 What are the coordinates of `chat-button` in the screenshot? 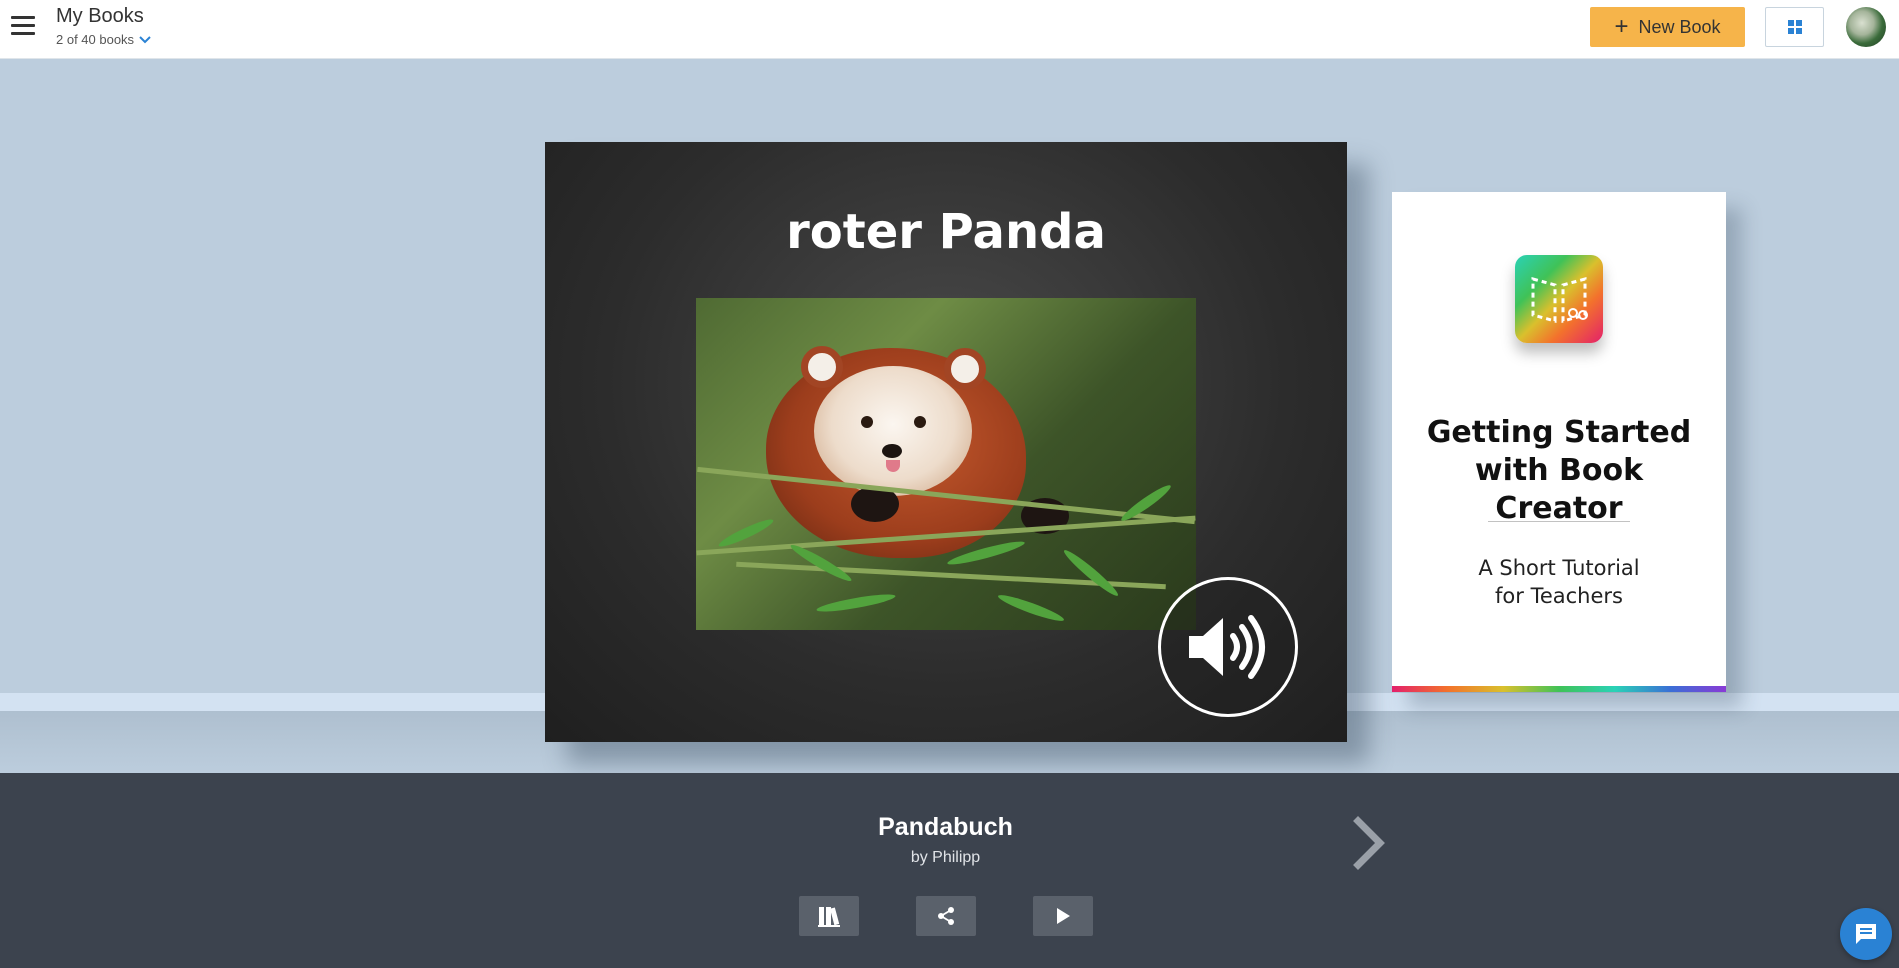 It's located at (1866, 934).